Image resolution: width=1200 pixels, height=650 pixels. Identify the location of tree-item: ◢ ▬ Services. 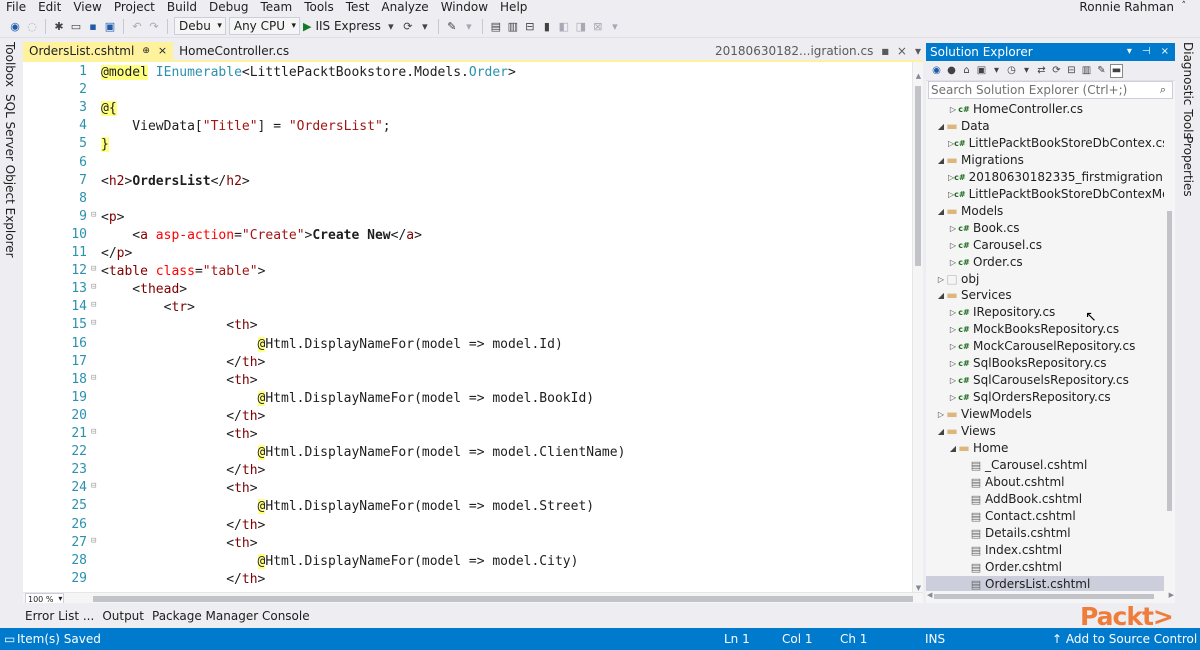
(1045, 295).